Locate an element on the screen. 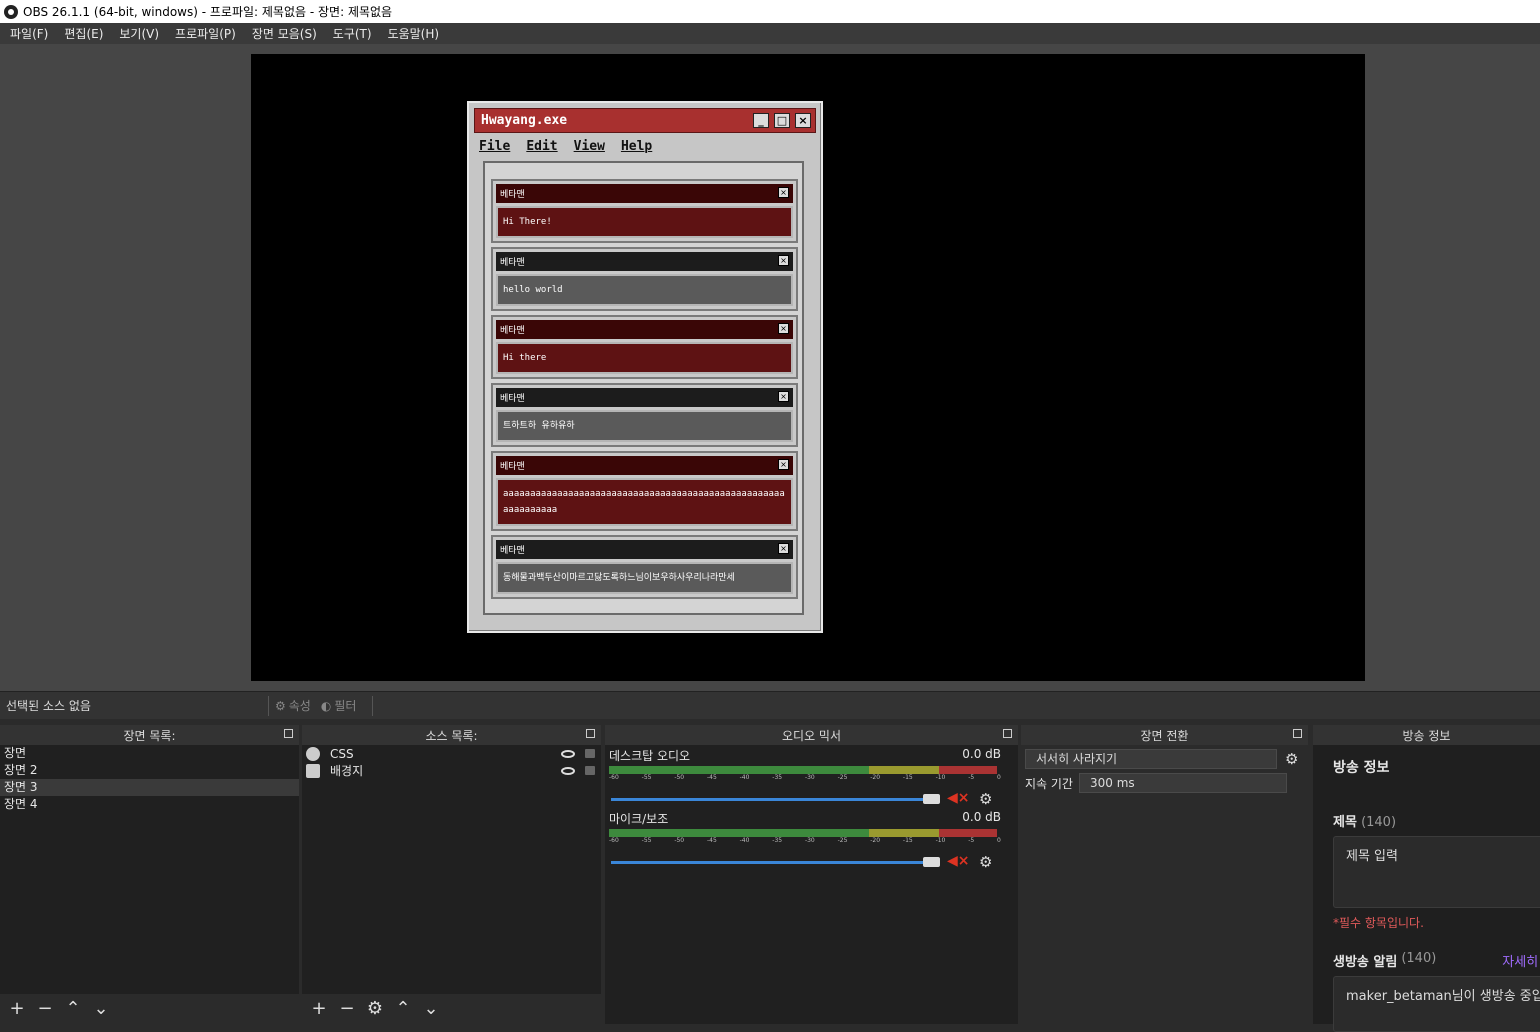 Image resolution: width=1540 pixels, height=1032 pixels. filters-button: ◐ 필터 is located at coordinates (339, 705).